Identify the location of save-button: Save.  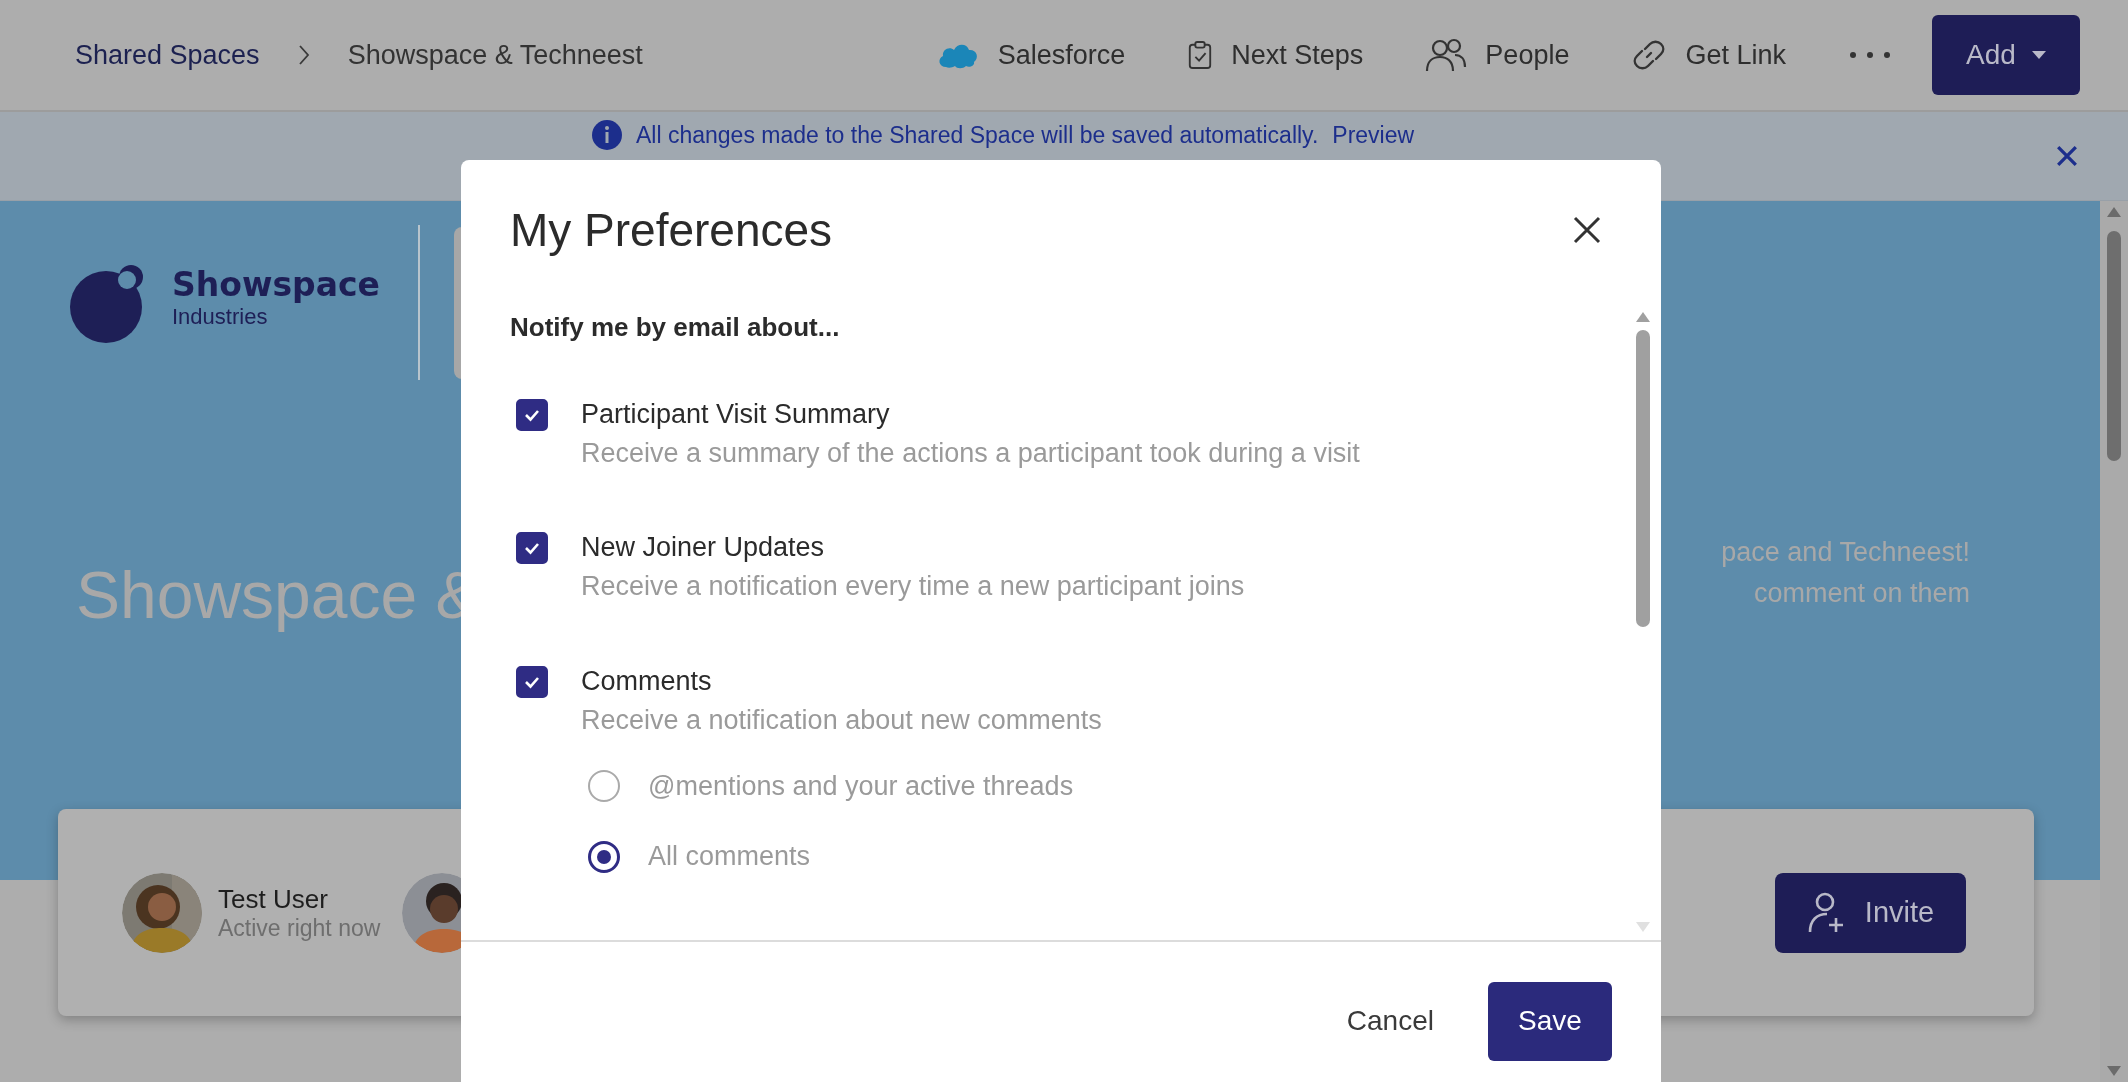
(1550, 1021).